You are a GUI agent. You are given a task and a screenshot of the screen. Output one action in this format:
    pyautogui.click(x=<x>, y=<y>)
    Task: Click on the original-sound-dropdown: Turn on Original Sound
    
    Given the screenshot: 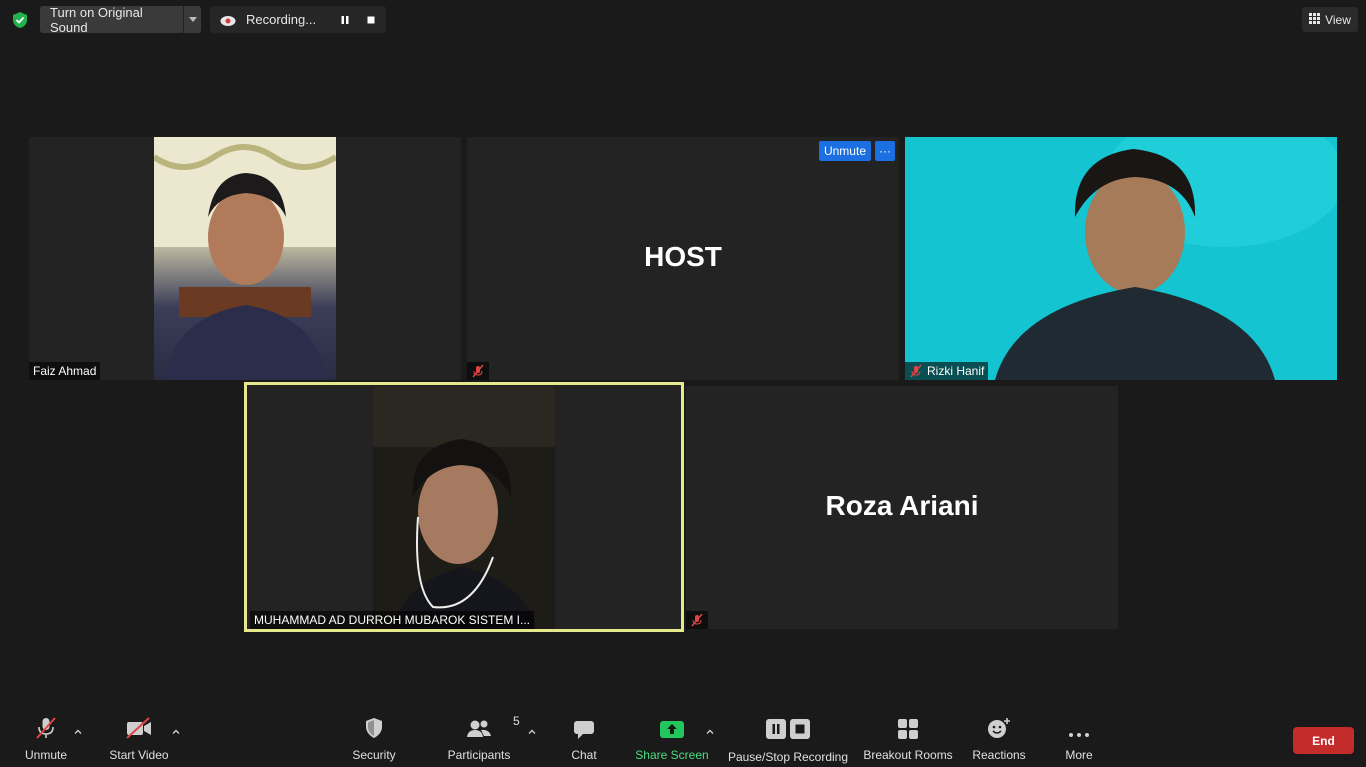 What is the action you would take?
    pyautogui.click(x=120, y=20)
    